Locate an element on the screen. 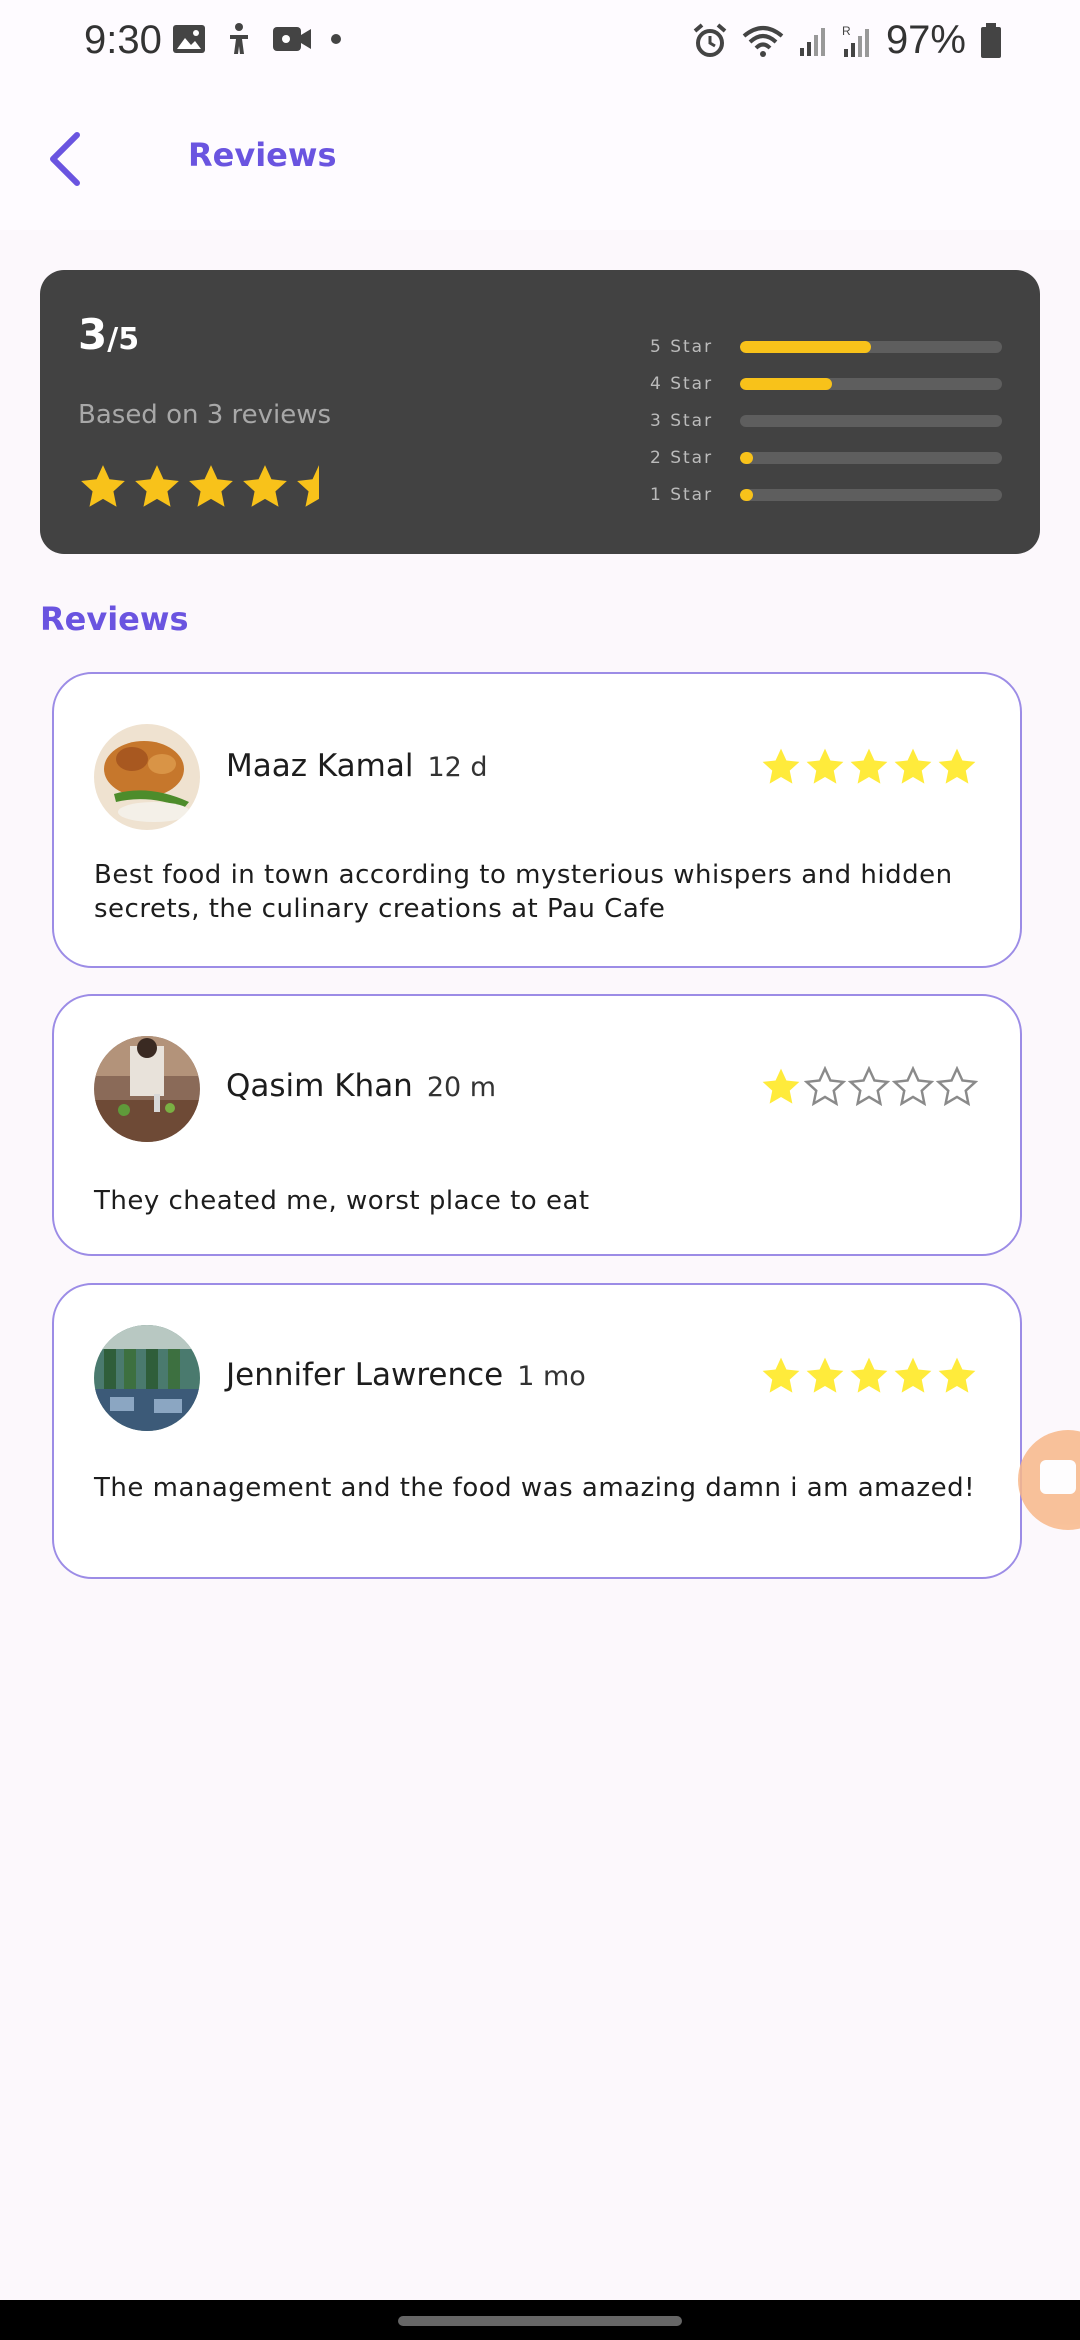 This screenshot has height=2340, width=1080. reviewer-name-text: Jennifer Lawrence is located at coordinates (365, 1375).